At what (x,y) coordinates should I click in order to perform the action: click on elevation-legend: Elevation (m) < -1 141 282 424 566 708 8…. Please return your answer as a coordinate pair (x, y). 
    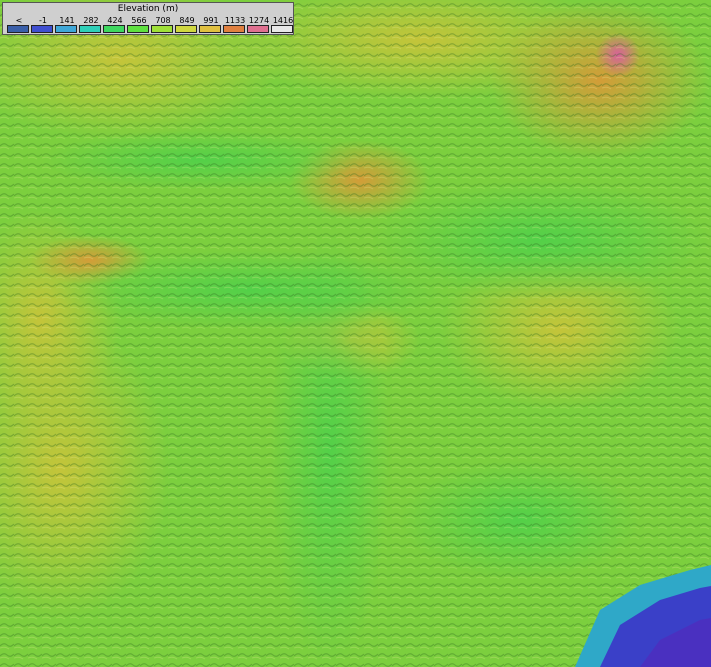
    Looking at the image, I should click on (148, 18).